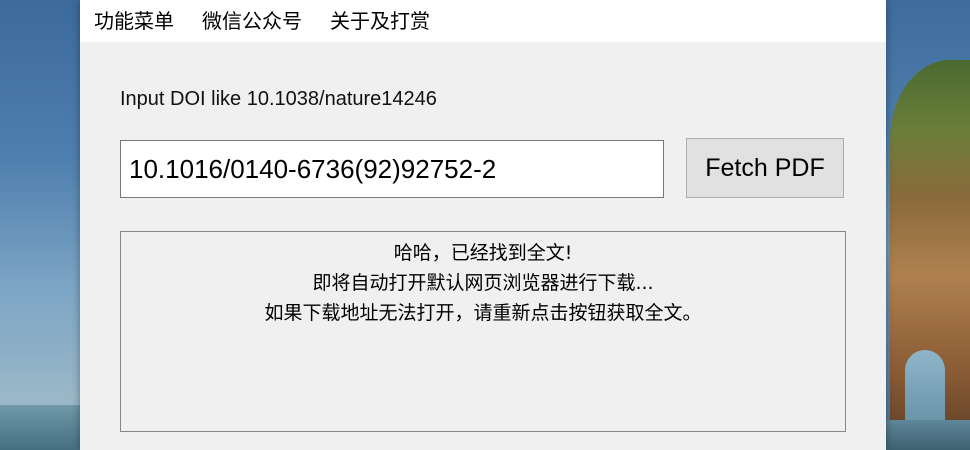 The image size is (970, 450). Describe the element at coordinates (925, 435) in the screenshot. I see `wallpaper-sea-right` at that location.